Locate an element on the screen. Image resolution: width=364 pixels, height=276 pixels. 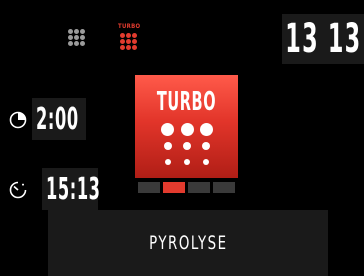
end-time-field: 15:13 is located at coordinates (71, 189).